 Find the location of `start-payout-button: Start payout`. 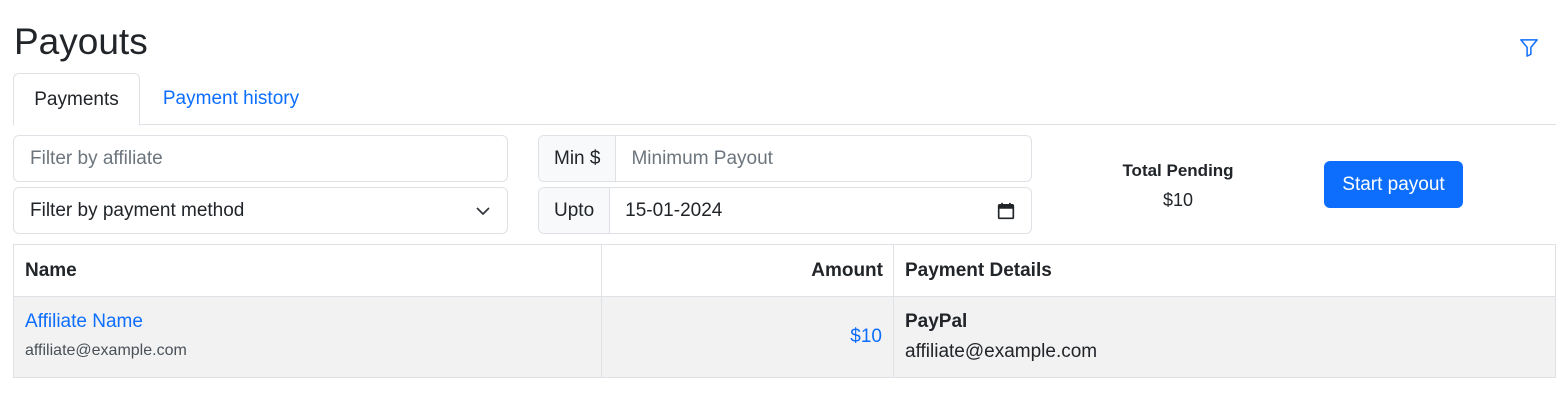

start-payout-button: Start payout is located at coordinates (1393, 184).